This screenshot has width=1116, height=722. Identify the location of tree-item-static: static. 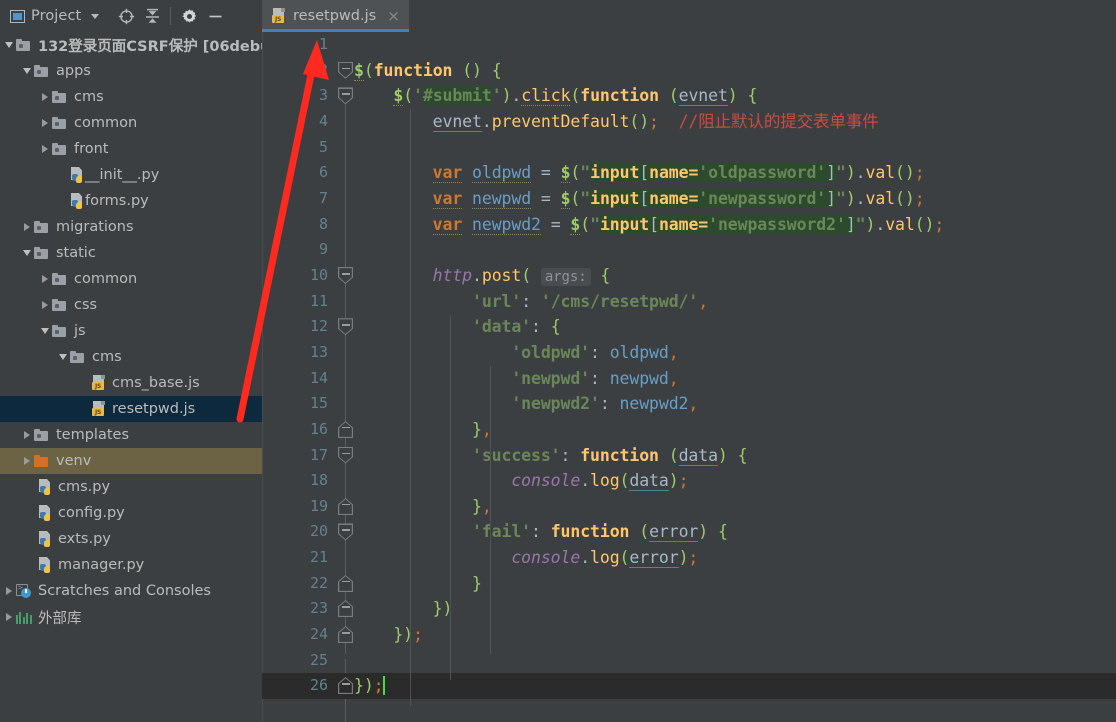
(131, 253).